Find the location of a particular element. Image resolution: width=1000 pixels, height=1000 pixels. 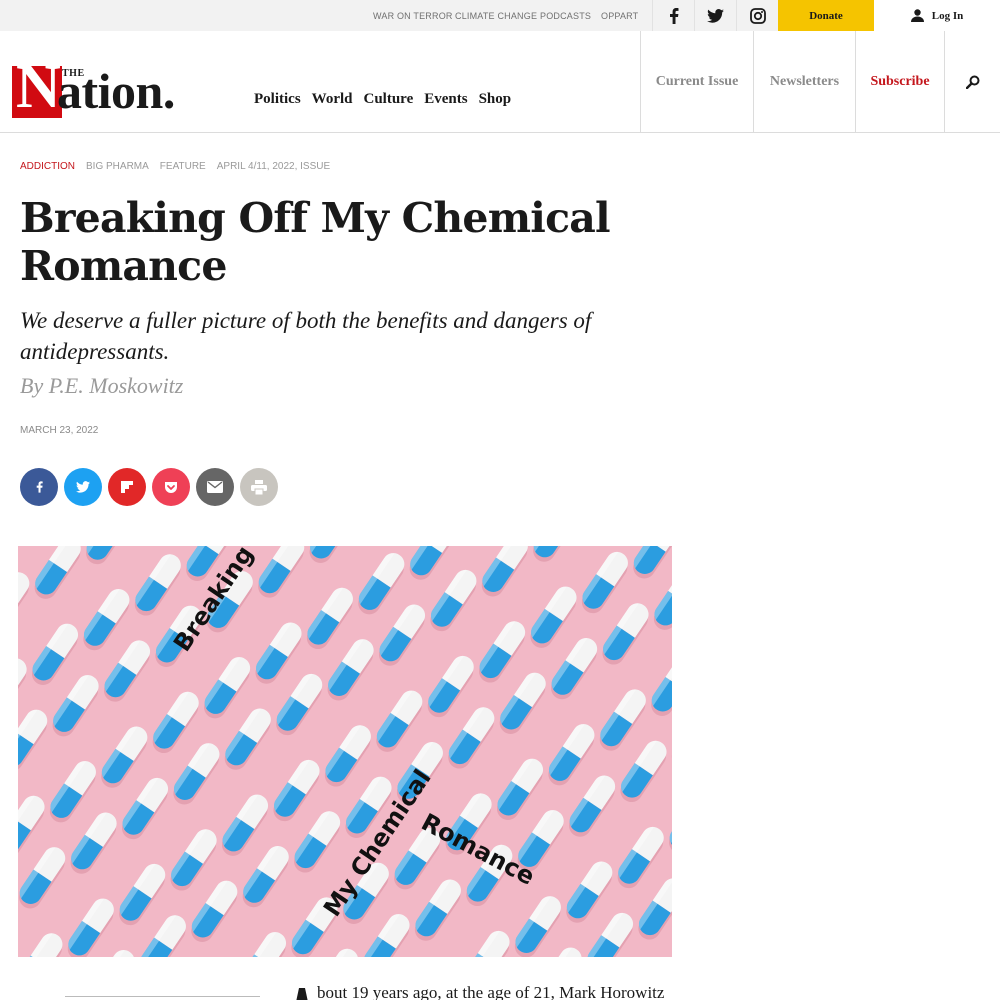

nav-culture: Culture is located at coordinates (389, 99).